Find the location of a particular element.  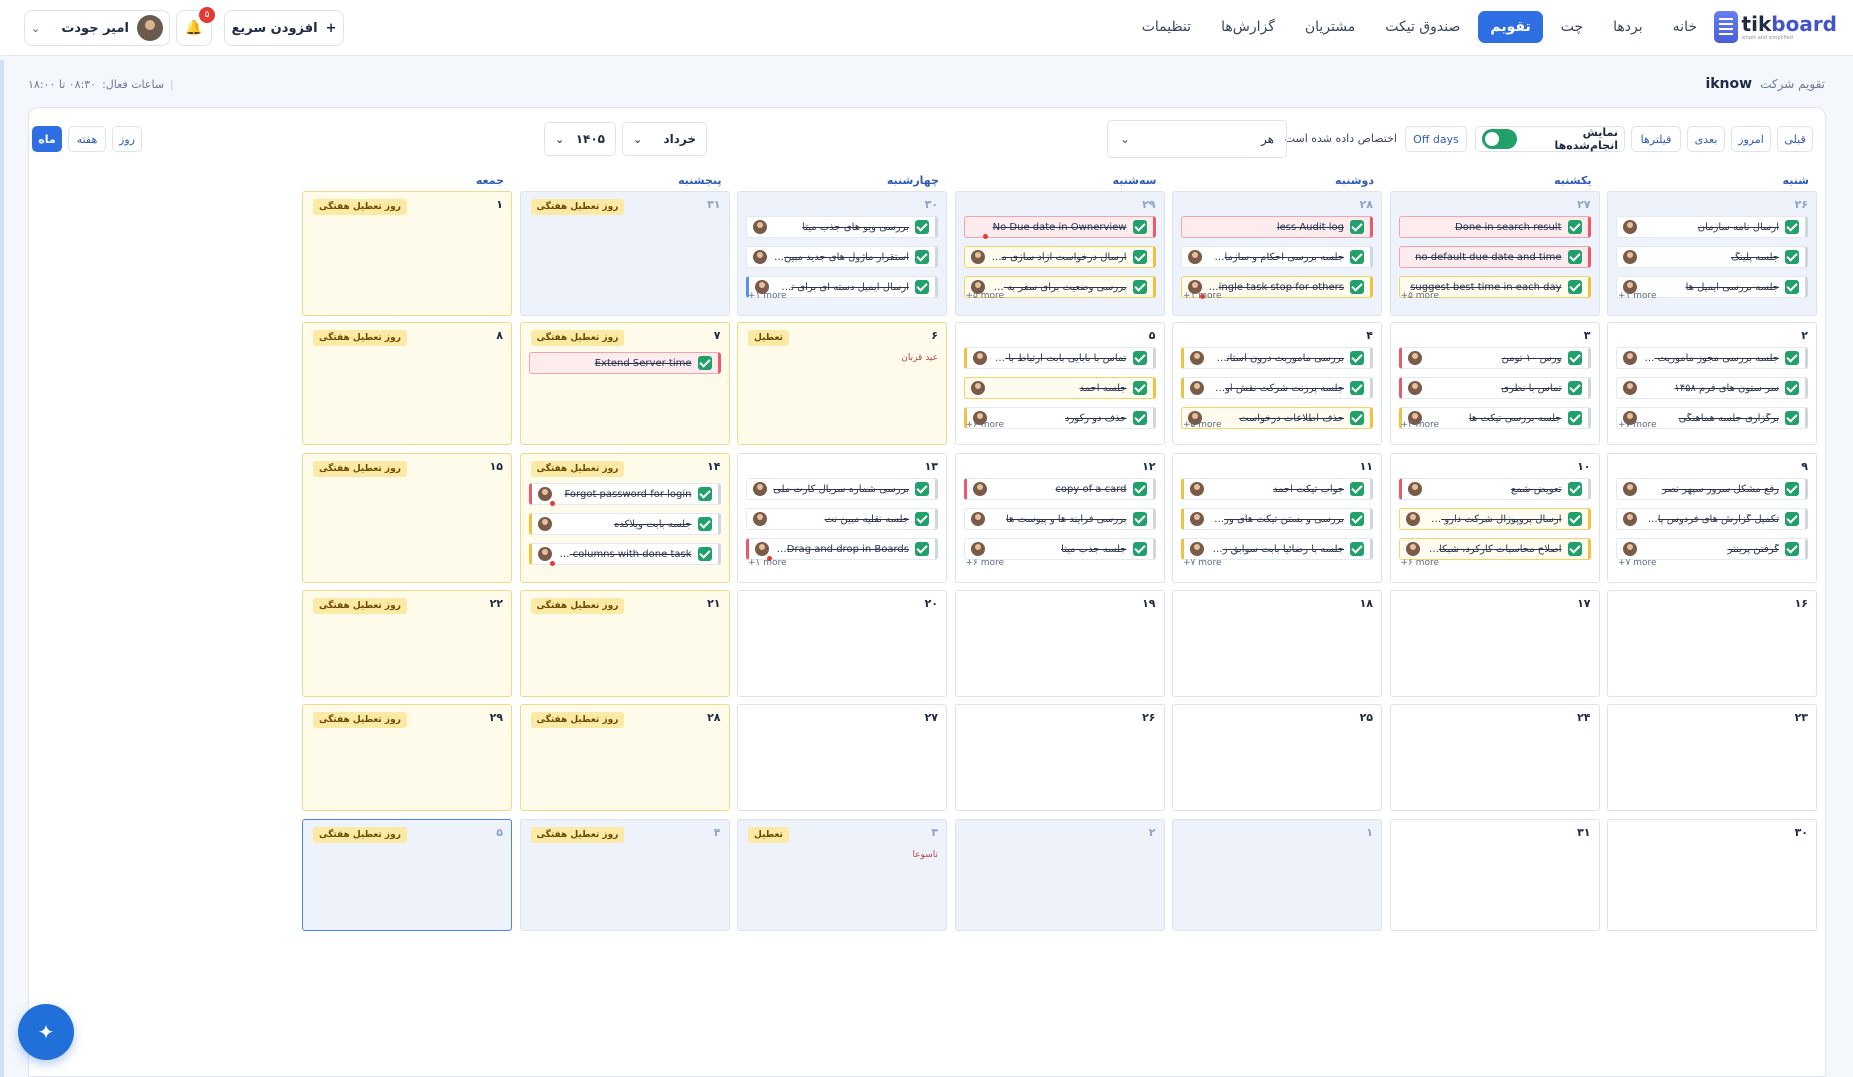

nav-item: بردها is located at coordinates (1628, 27).